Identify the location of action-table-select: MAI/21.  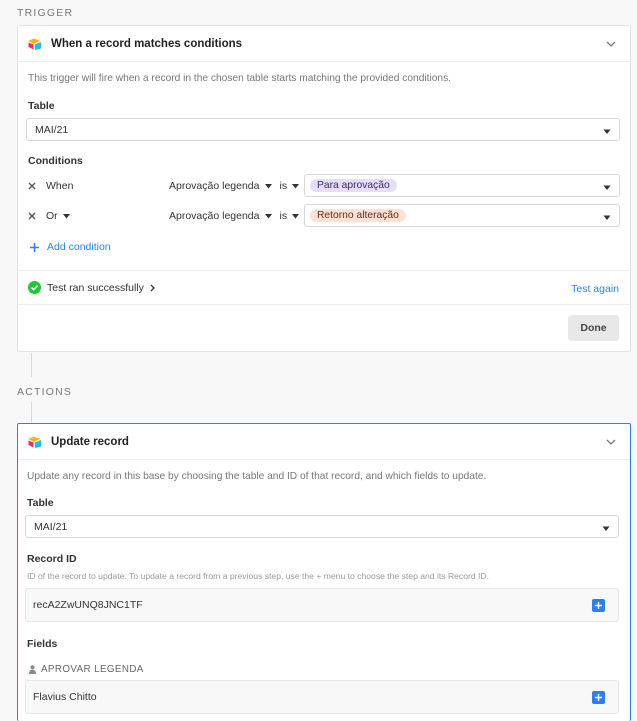
(322, 526).